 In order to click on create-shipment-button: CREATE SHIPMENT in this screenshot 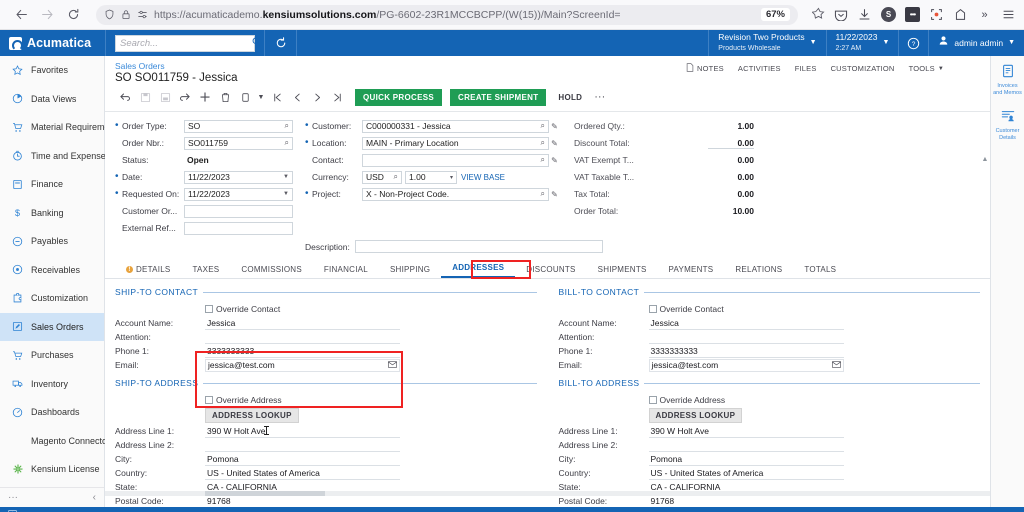, I will do `click(498, 97)`.